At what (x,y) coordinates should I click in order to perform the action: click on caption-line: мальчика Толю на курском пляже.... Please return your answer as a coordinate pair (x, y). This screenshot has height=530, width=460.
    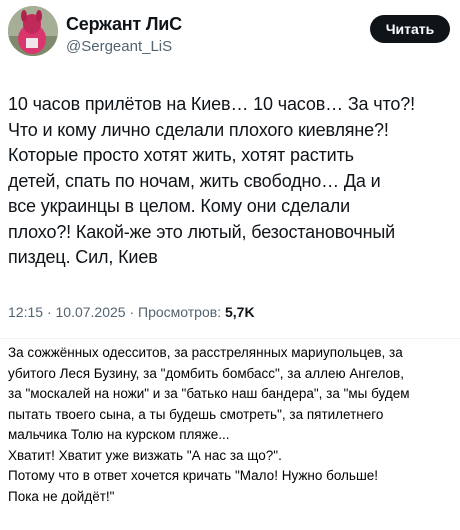
    Looking at the image, I should click on (119, 434).